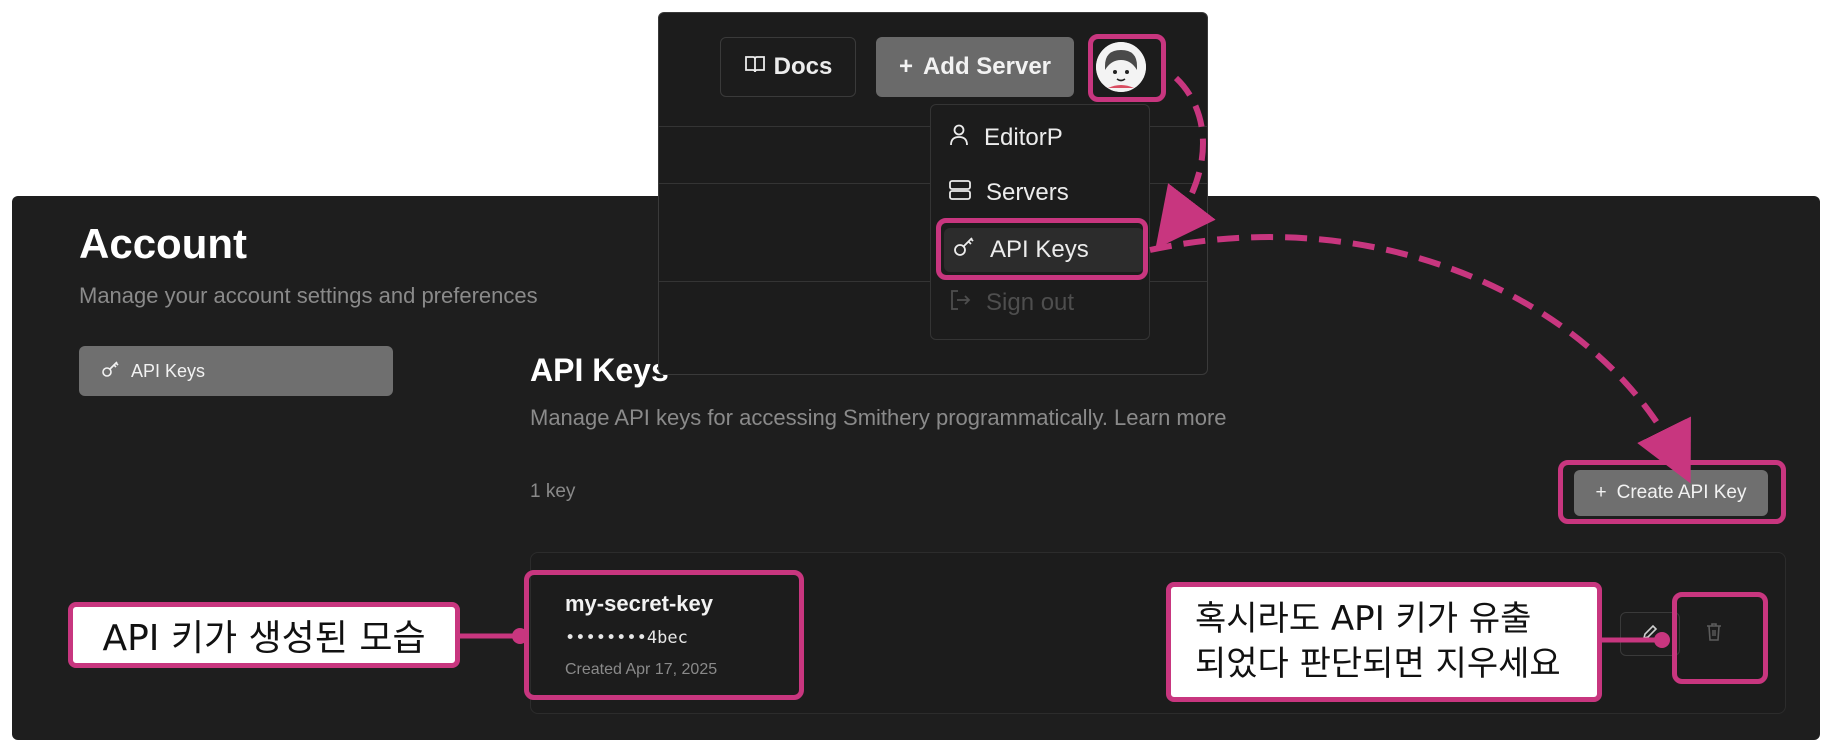 The image size is (1830, 750). Describe the element at coordinates (1127, 68) in the screenshot. I see `highlight-avatar` at that location.